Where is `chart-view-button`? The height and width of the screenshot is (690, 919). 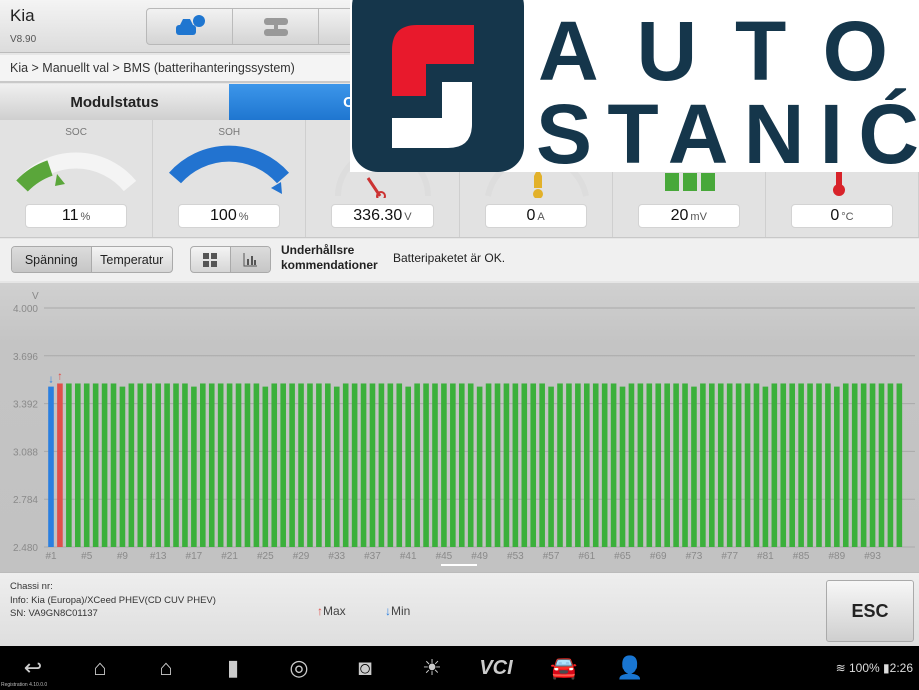 chart-view-button is located at coordinates (250, 259).